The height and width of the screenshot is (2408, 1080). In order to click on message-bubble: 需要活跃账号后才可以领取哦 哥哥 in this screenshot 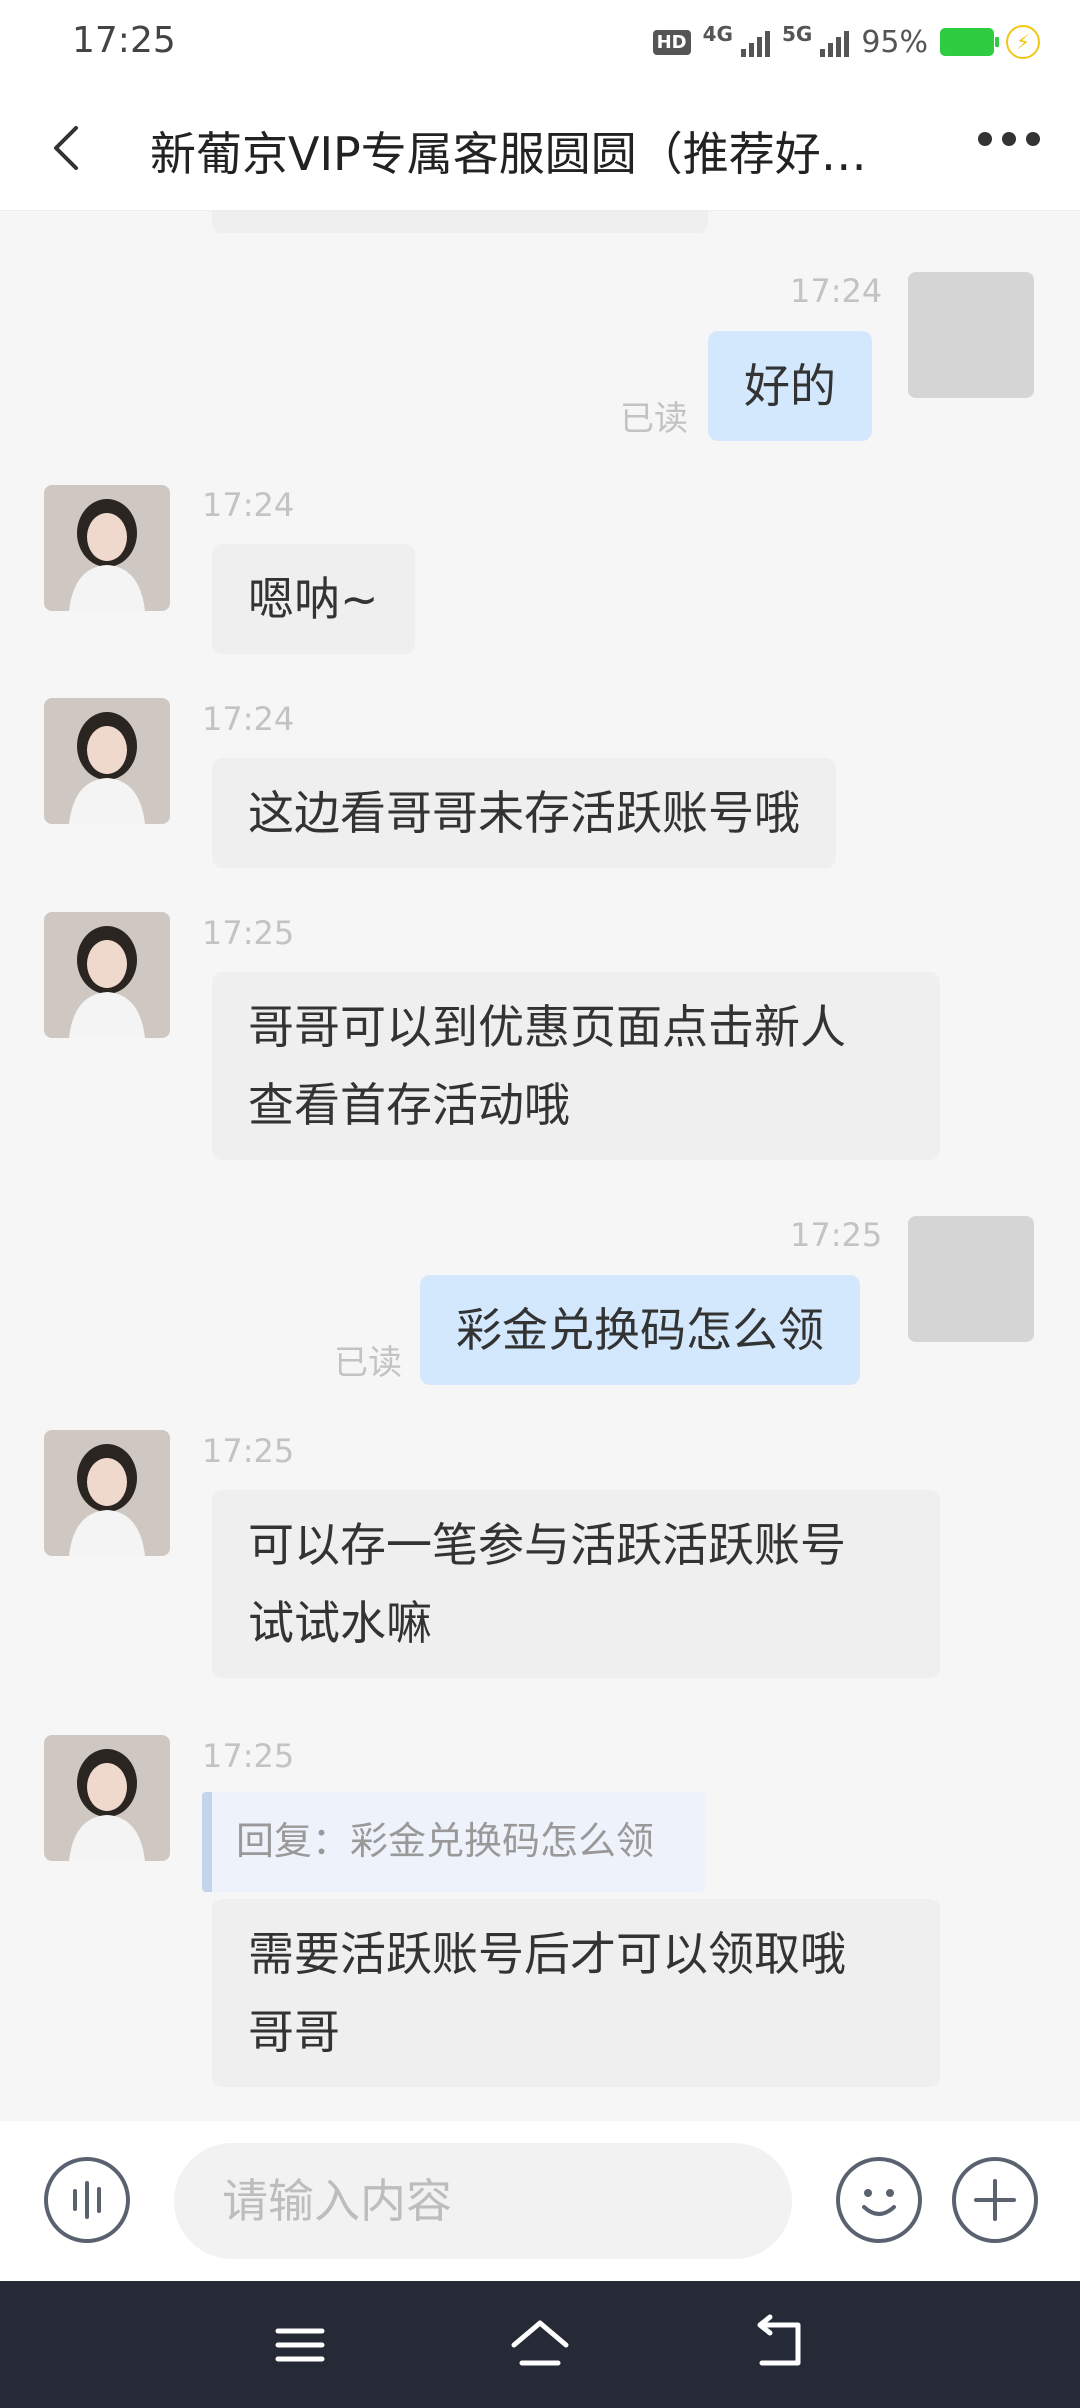, I will do `click(576, 1993)`.